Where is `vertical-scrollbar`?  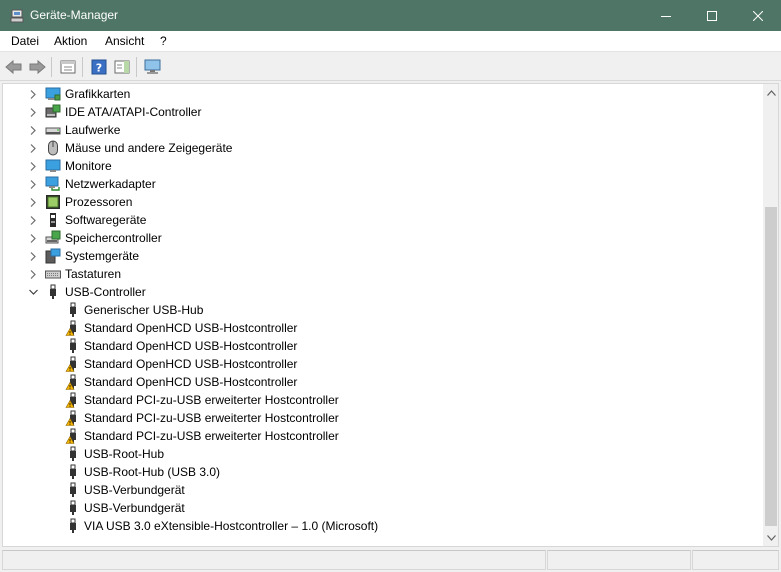 vertical-scrollbar is located at coordinates (770, 315).